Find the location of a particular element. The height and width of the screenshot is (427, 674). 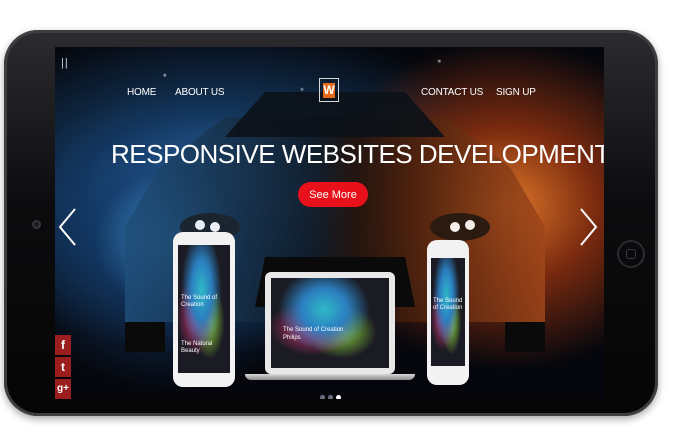

twitter-icon: t is located at coordinates (63, 367).